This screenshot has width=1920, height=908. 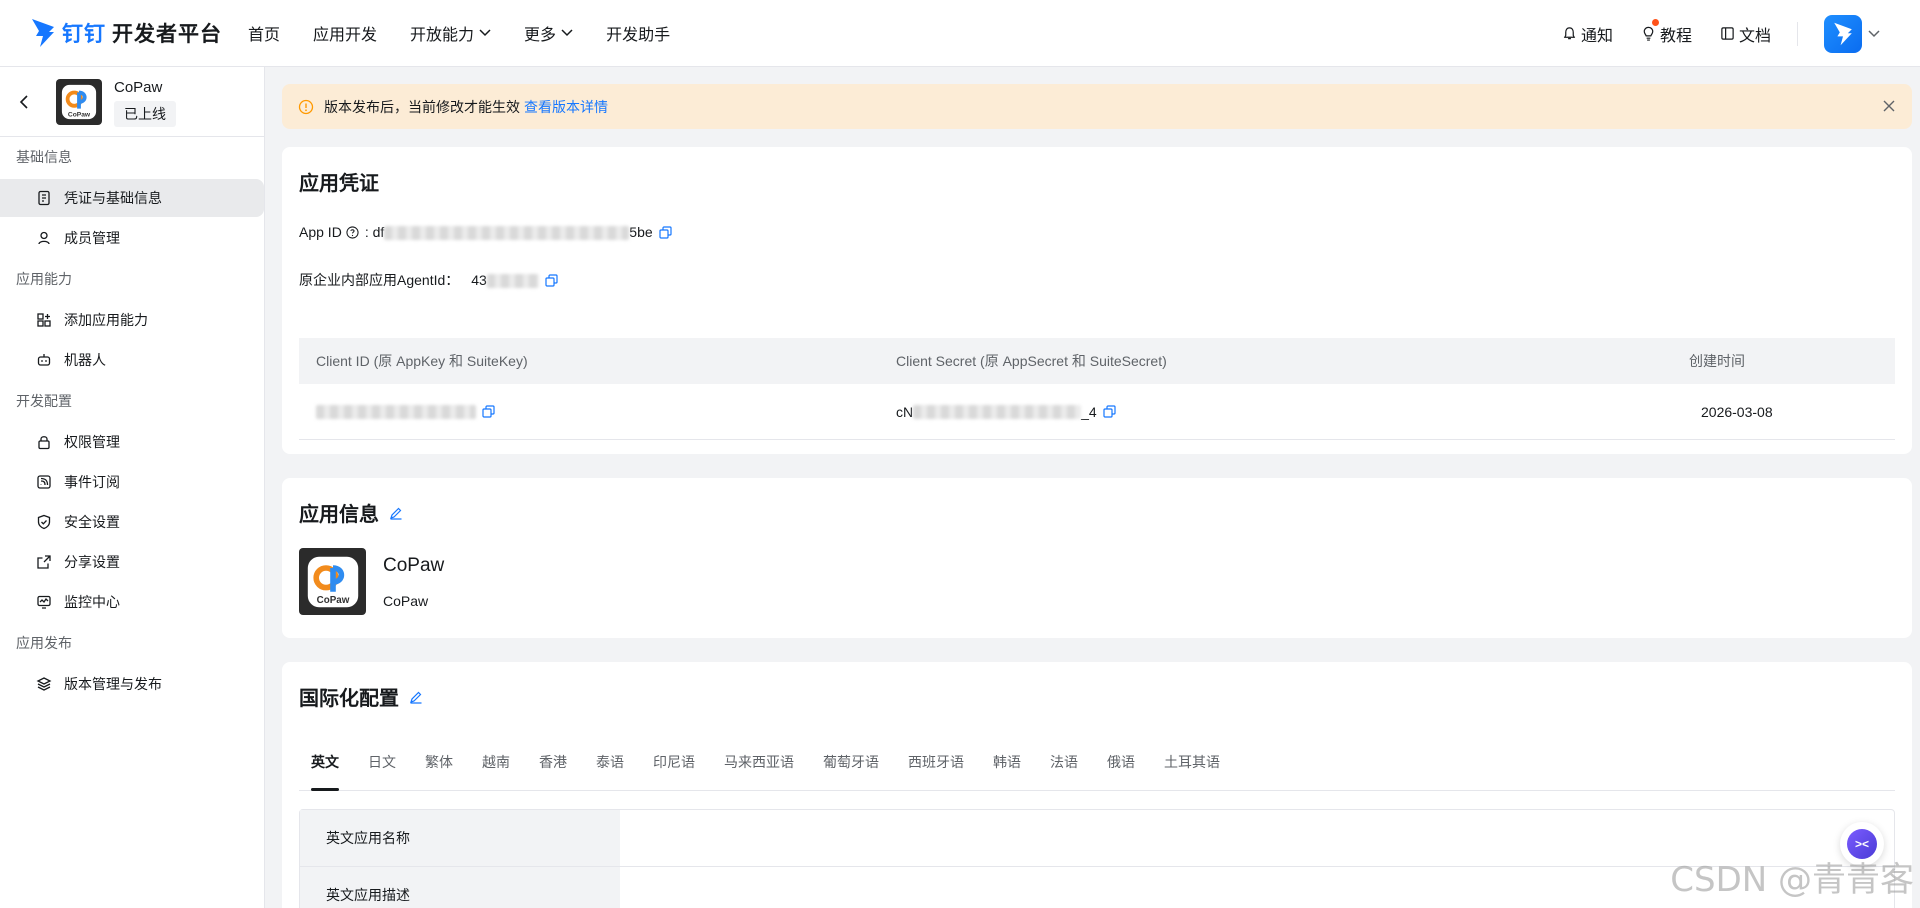 What do you see at coordinates (674, 770) in the screenshot?
I see `tab-language: 印尼语` at bounding box center [674, 770].